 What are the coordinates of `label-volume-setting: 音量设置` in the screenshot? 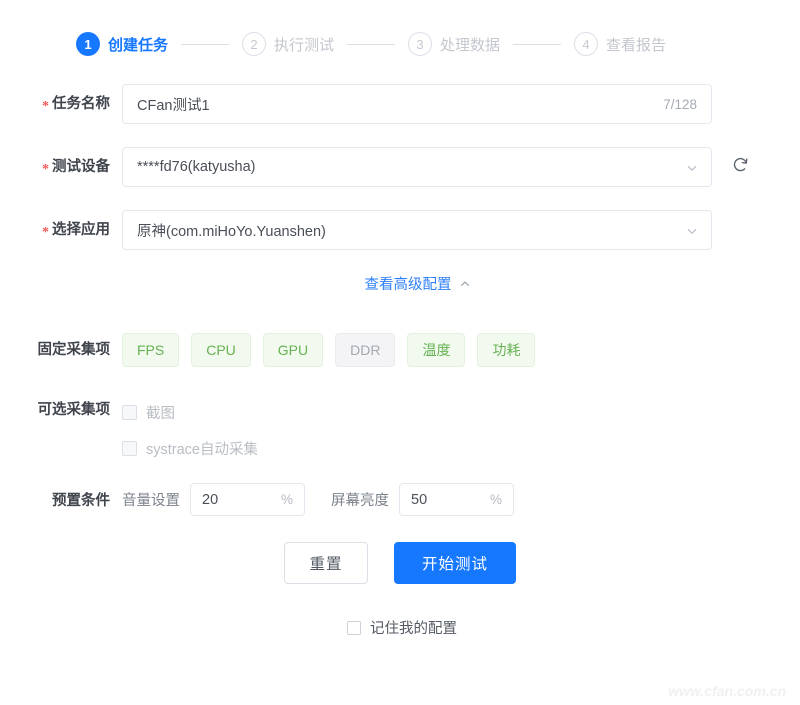 It's located at (151, 501).